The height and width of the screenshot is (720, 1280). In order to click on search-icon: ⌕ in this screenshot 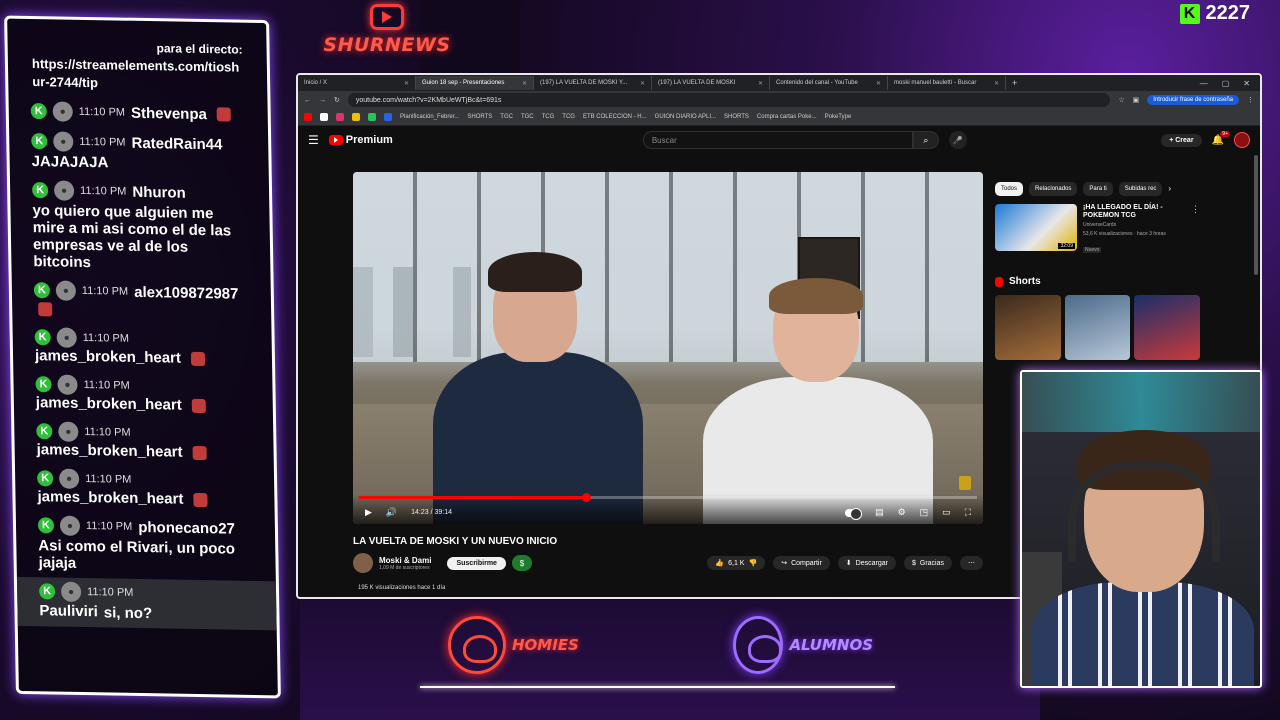, I will do `click(925, 140)`.